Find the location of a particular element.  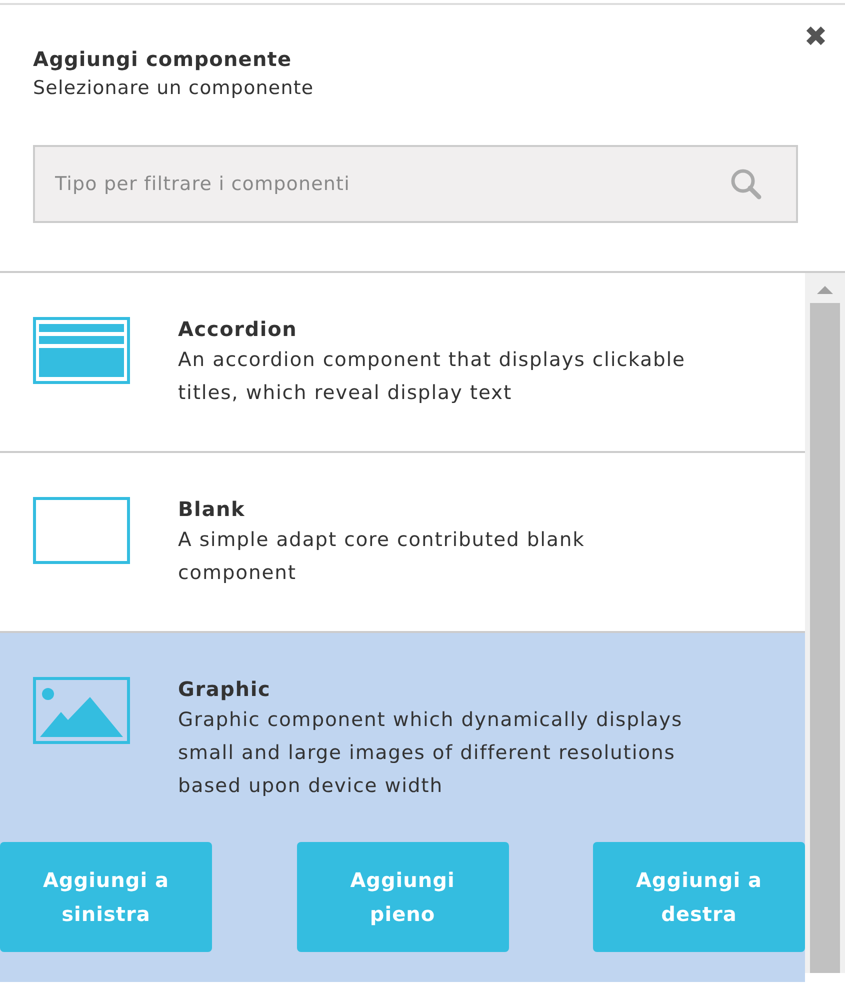

accordion-icon is located at coordinates (81, 352).